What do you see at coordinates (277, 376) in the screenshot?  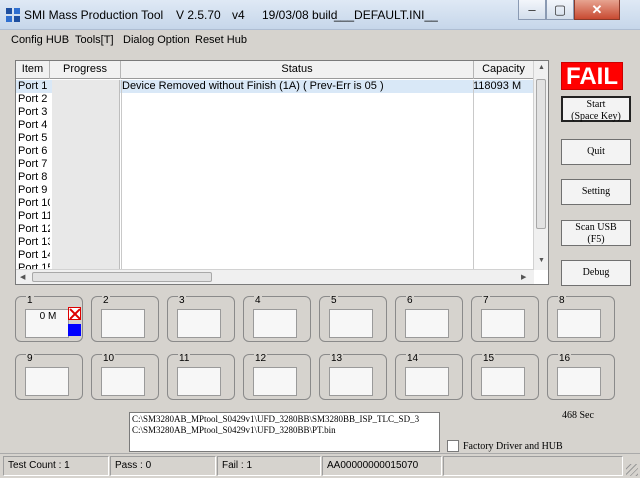 I see `port-panel-12: 12` at bounding box center [277, 376].